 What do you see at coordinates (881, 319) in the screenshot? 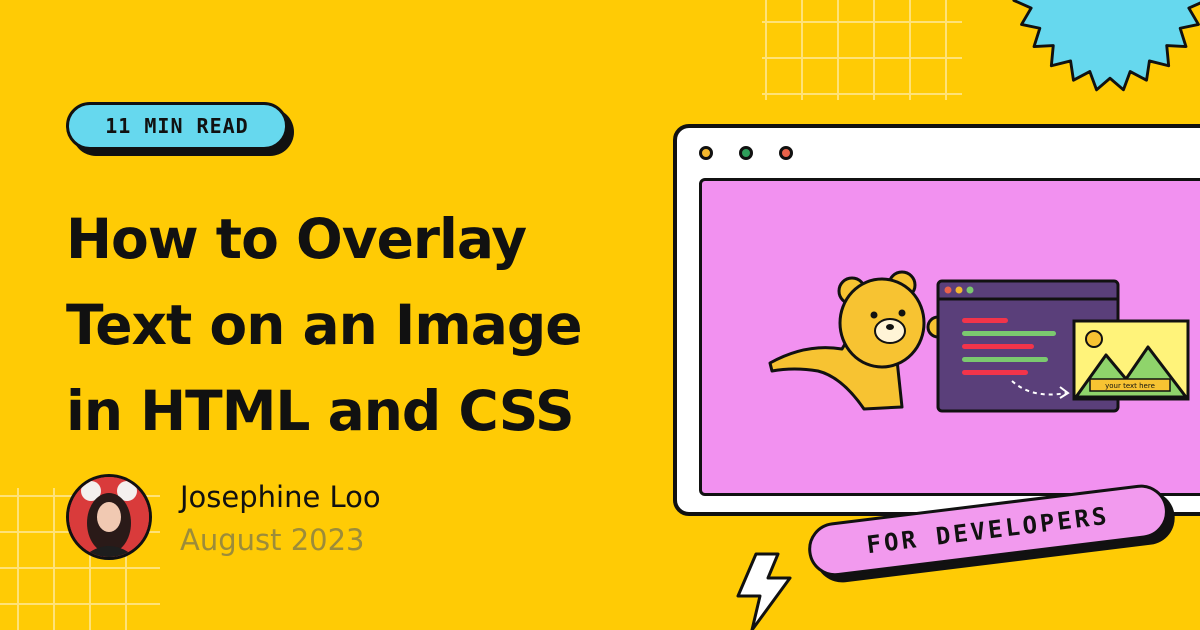
I see `bear-icon` at bounding box center [881, 319].